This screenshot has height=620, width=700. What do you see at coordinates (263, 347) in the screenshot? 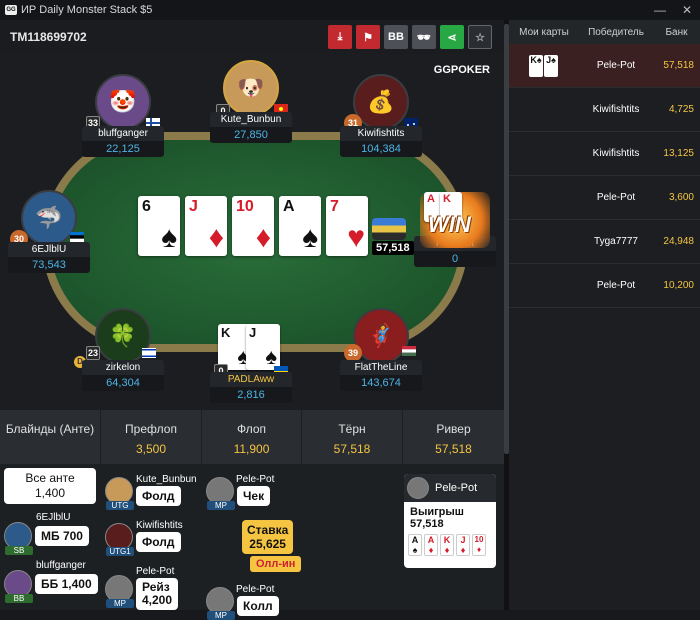
I see `hole-card: J ♠` at bounding box center [263, 347].